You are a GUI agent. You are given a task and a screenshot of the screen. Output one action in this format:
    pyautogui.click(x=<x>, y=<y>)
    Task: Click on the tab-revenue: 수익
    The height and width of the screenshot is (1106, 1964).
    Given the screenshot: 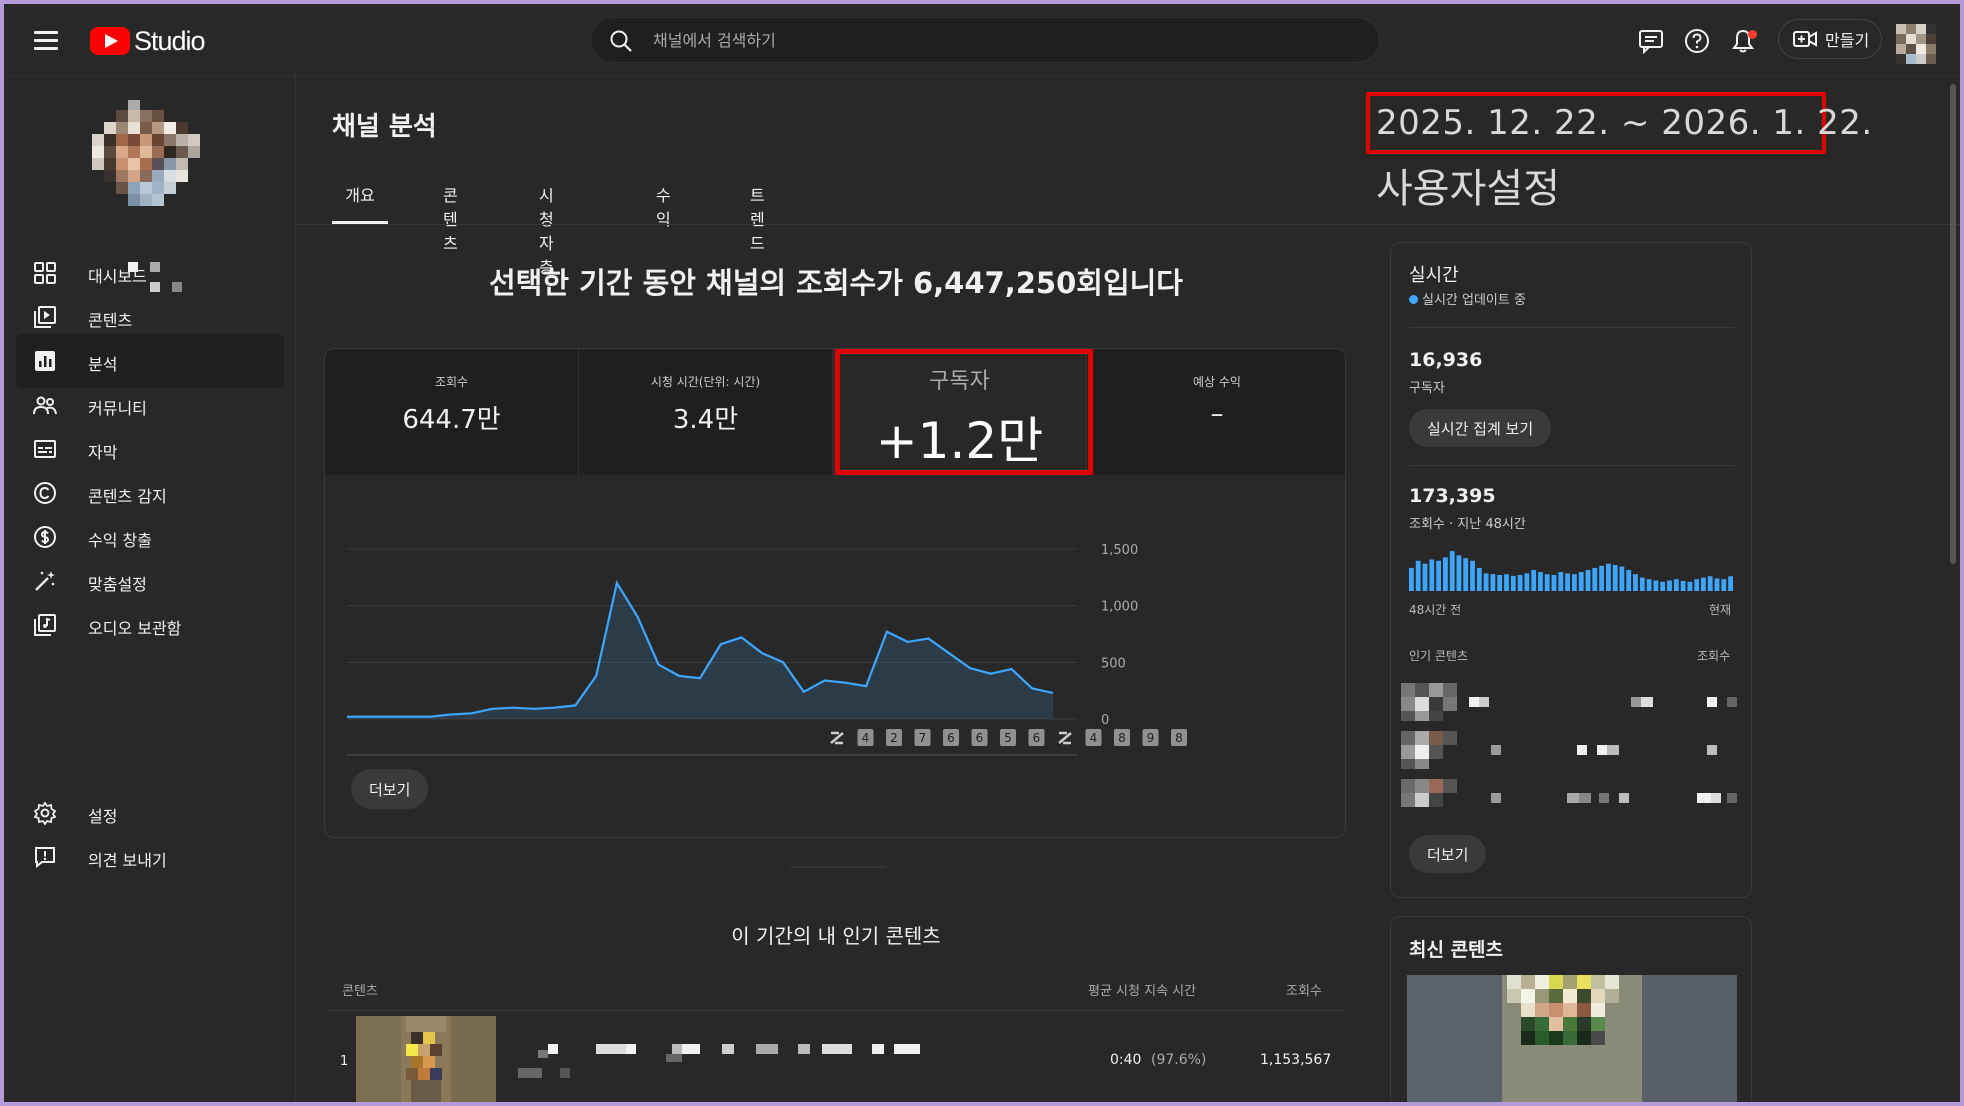 What is the action you would take?
    pyautogui.click(x=663, y=205)
    